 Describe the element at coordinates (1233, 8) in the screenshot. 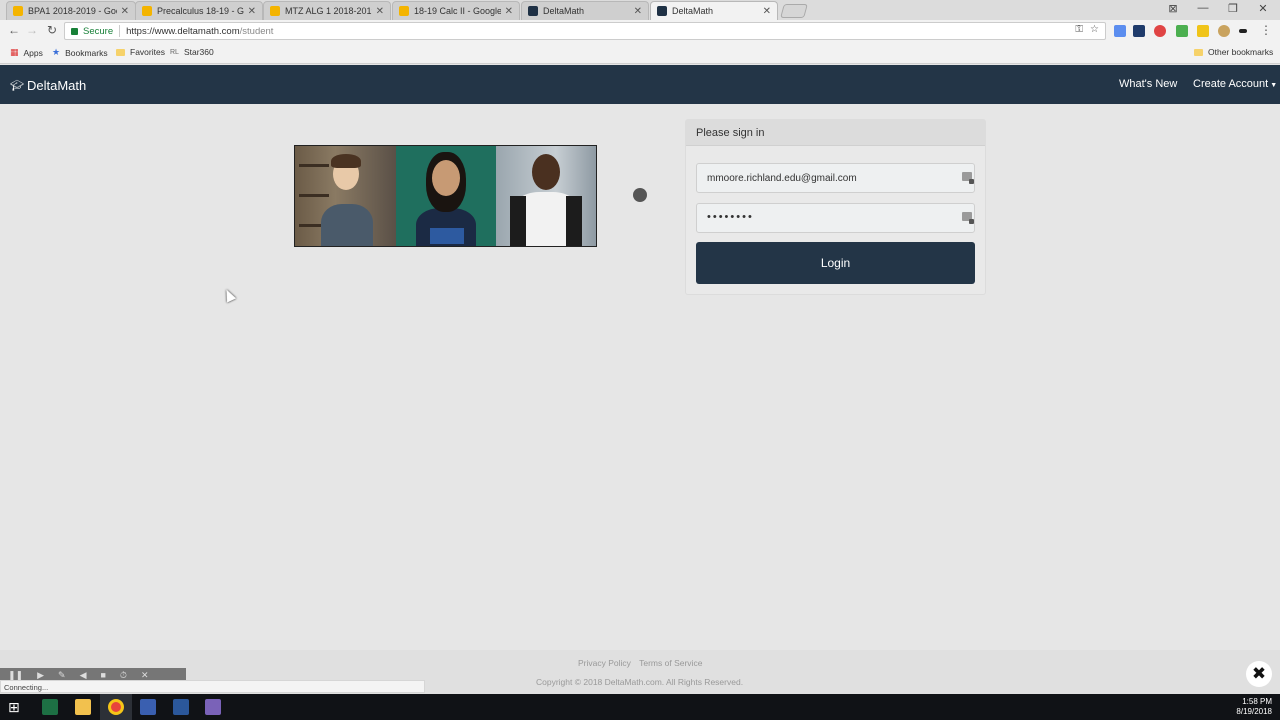

I see `restore-icon: ❐` at that location.